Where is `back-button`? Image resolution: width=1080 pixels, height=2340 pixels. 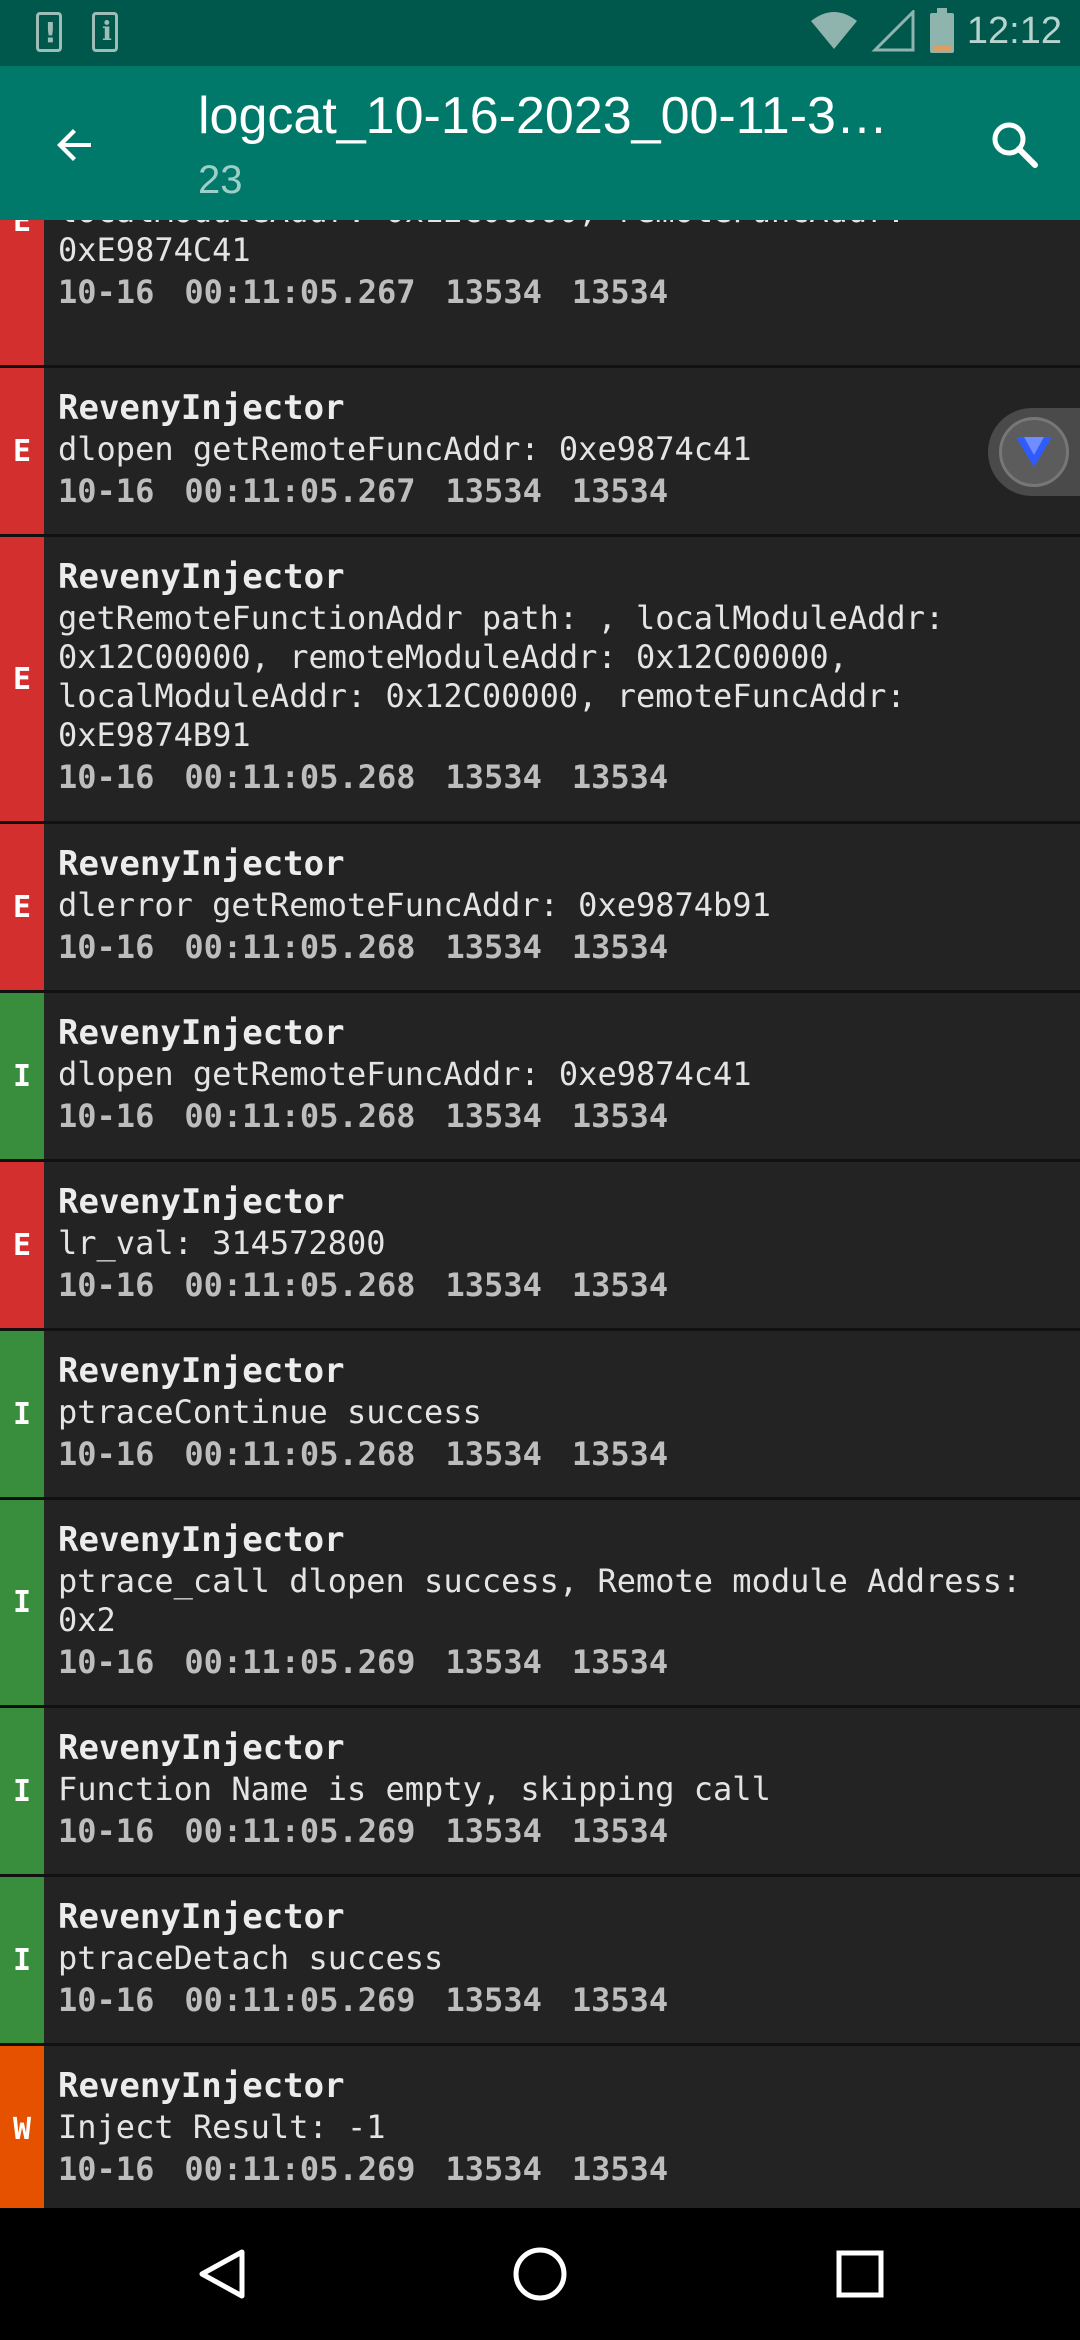 back-button is located at coordinates (75, 145).